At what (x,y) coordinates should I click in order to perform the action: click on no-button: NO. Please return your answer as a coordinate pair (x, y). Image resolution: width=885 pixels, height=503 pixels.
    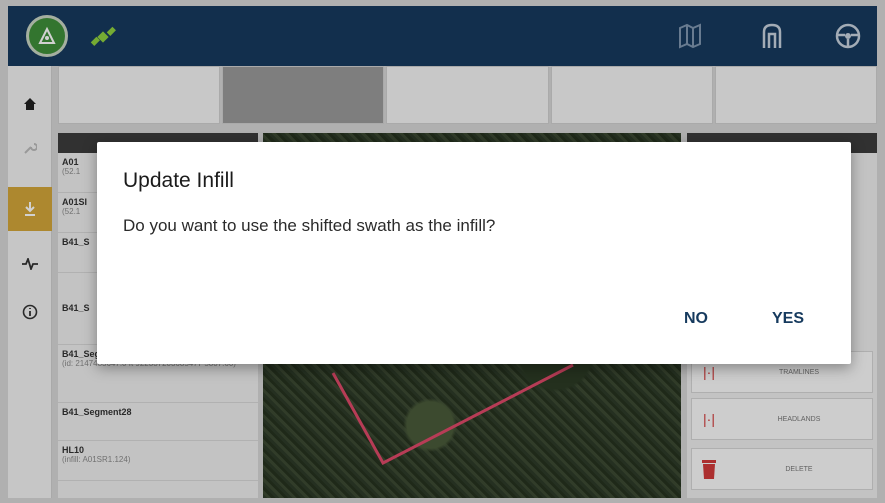
    Looking at the image, I should click on (696, 319).